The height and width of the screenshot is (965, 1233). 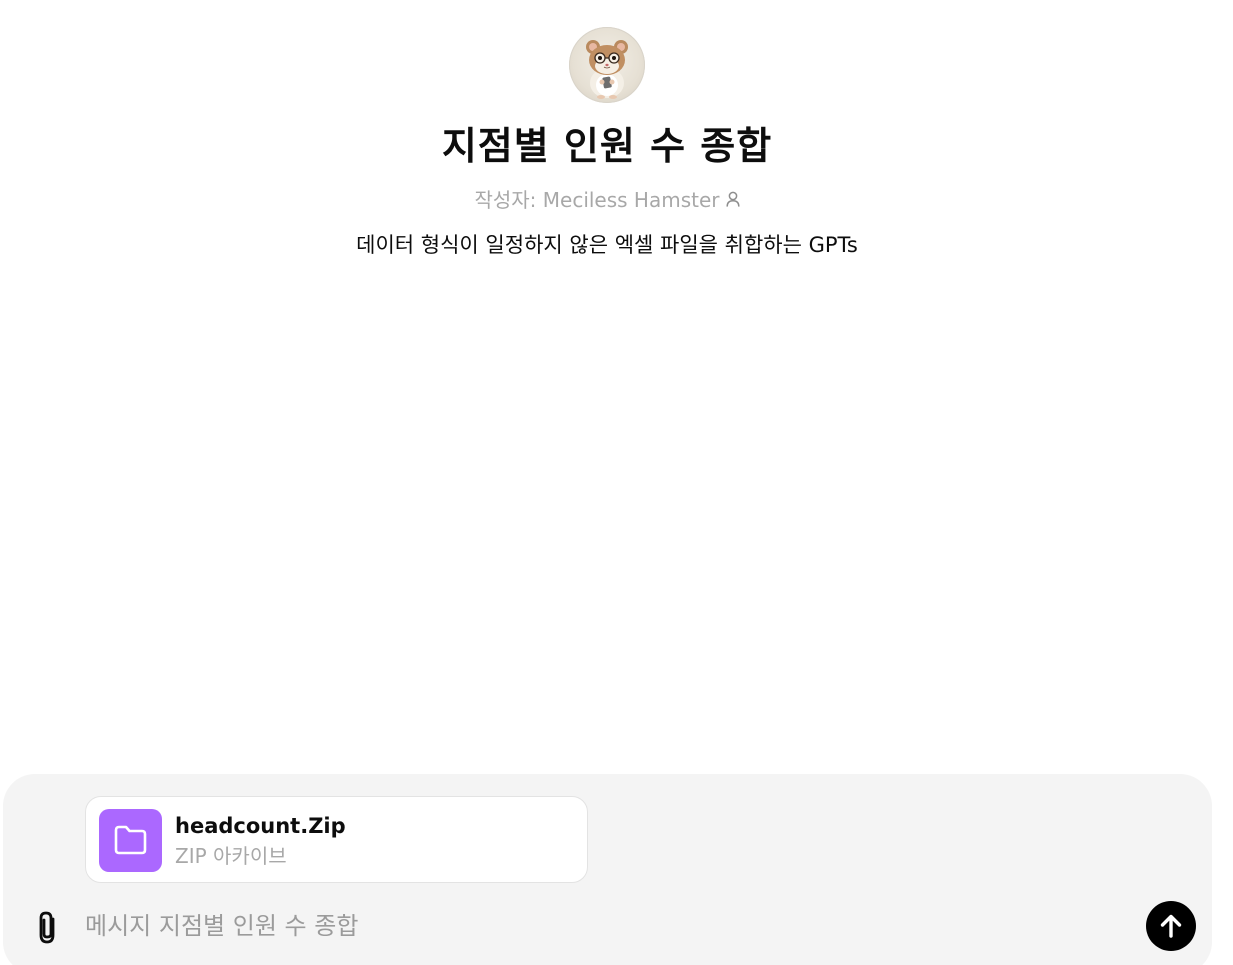 What do you see at coordinates (607, 65) in the screenshot?
I see `hamster-avatar-icon` at bounding box center [607, 65].